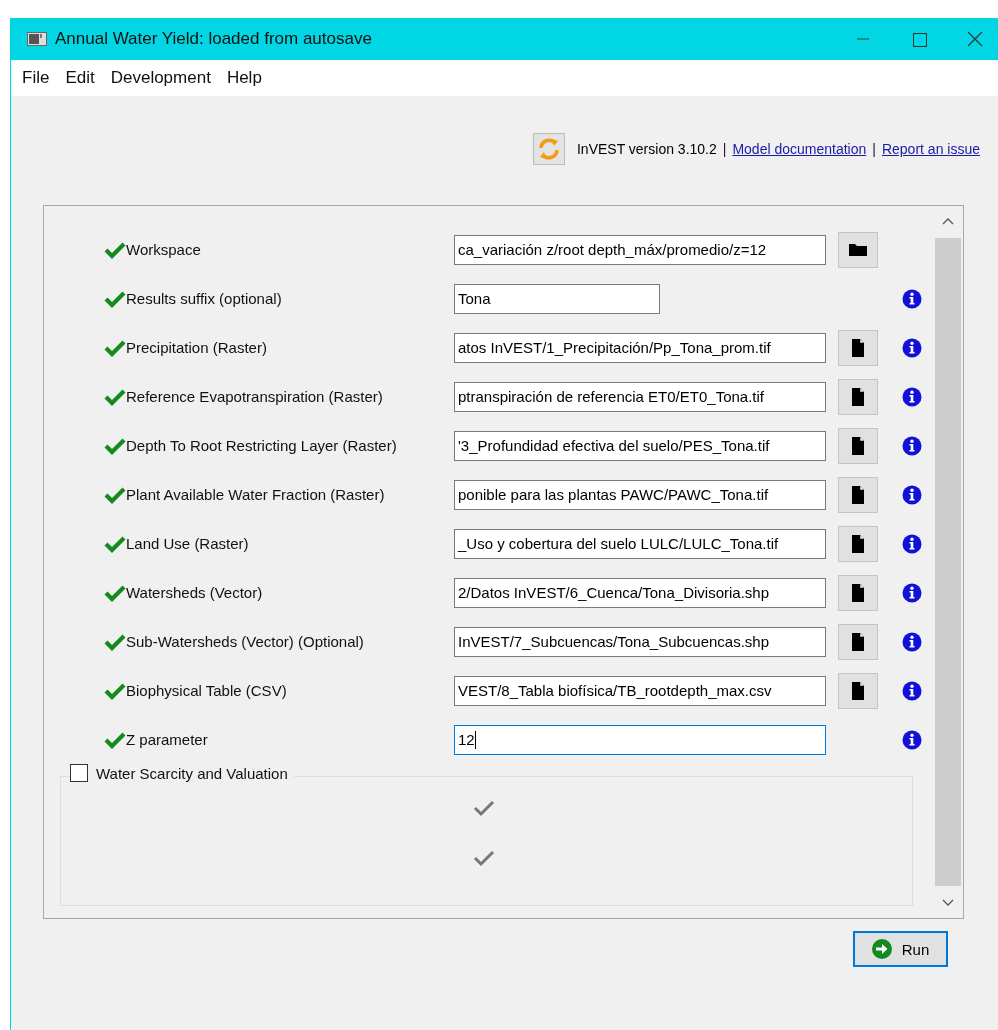 The height and width of the screenshot is (1030, 998). Describe the element at coordinates (640, 396) in the screenshot. I see `input-field: ptranspiración de referencia ET0/ET0_Tona.tif` at that location.